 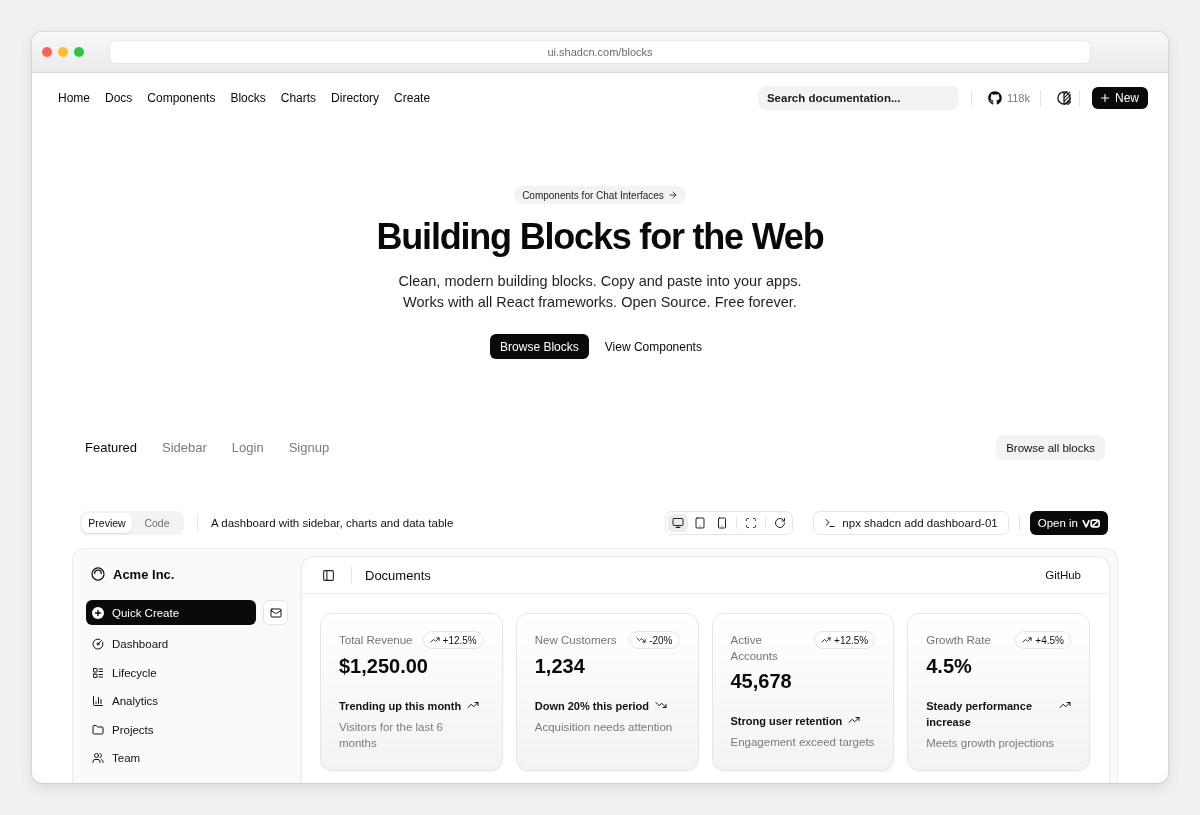 I want to click on stat-summary: Trending up this month, so click(x=400, y=706).